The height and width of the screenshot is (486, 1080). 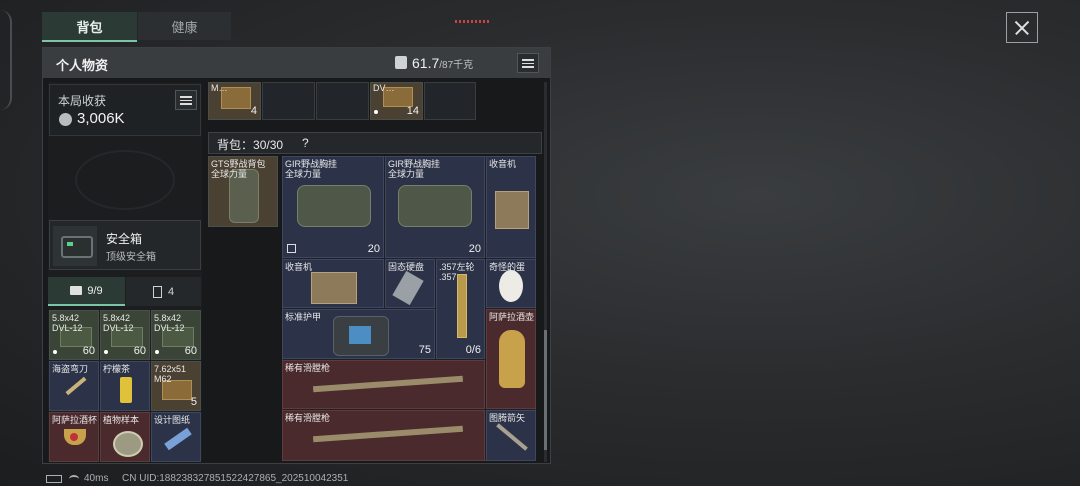 What do you see at coordinates (70, 369) in the screenshot?
I see `item-label: 海盗弯刀` at bounding box center [70, 369].